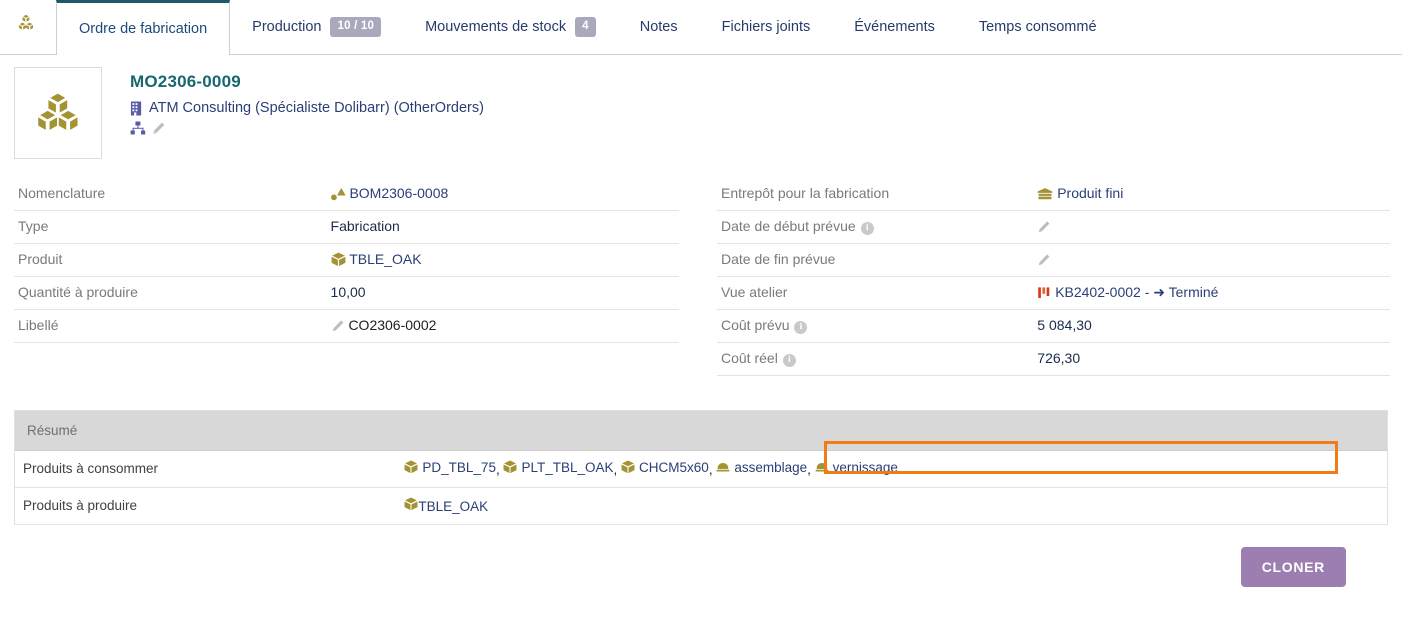  I want to click on list-item: TBLE_OAK, so click(446, 505).